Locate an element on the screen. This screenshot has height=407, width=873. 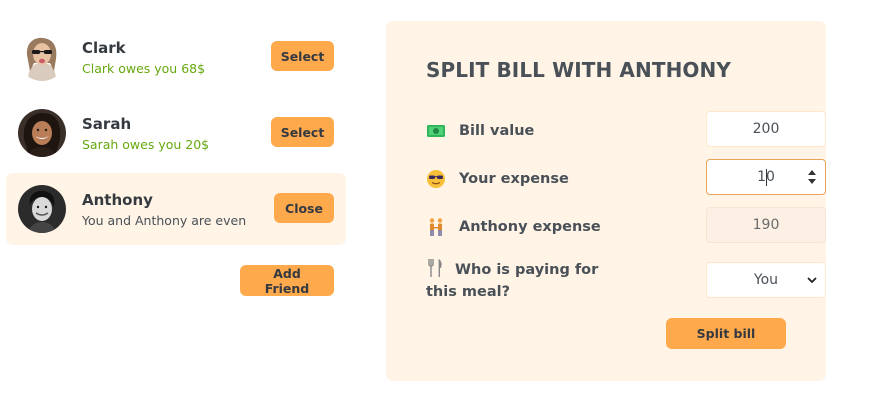
payer-select: You is located at coordinates (766, 280).